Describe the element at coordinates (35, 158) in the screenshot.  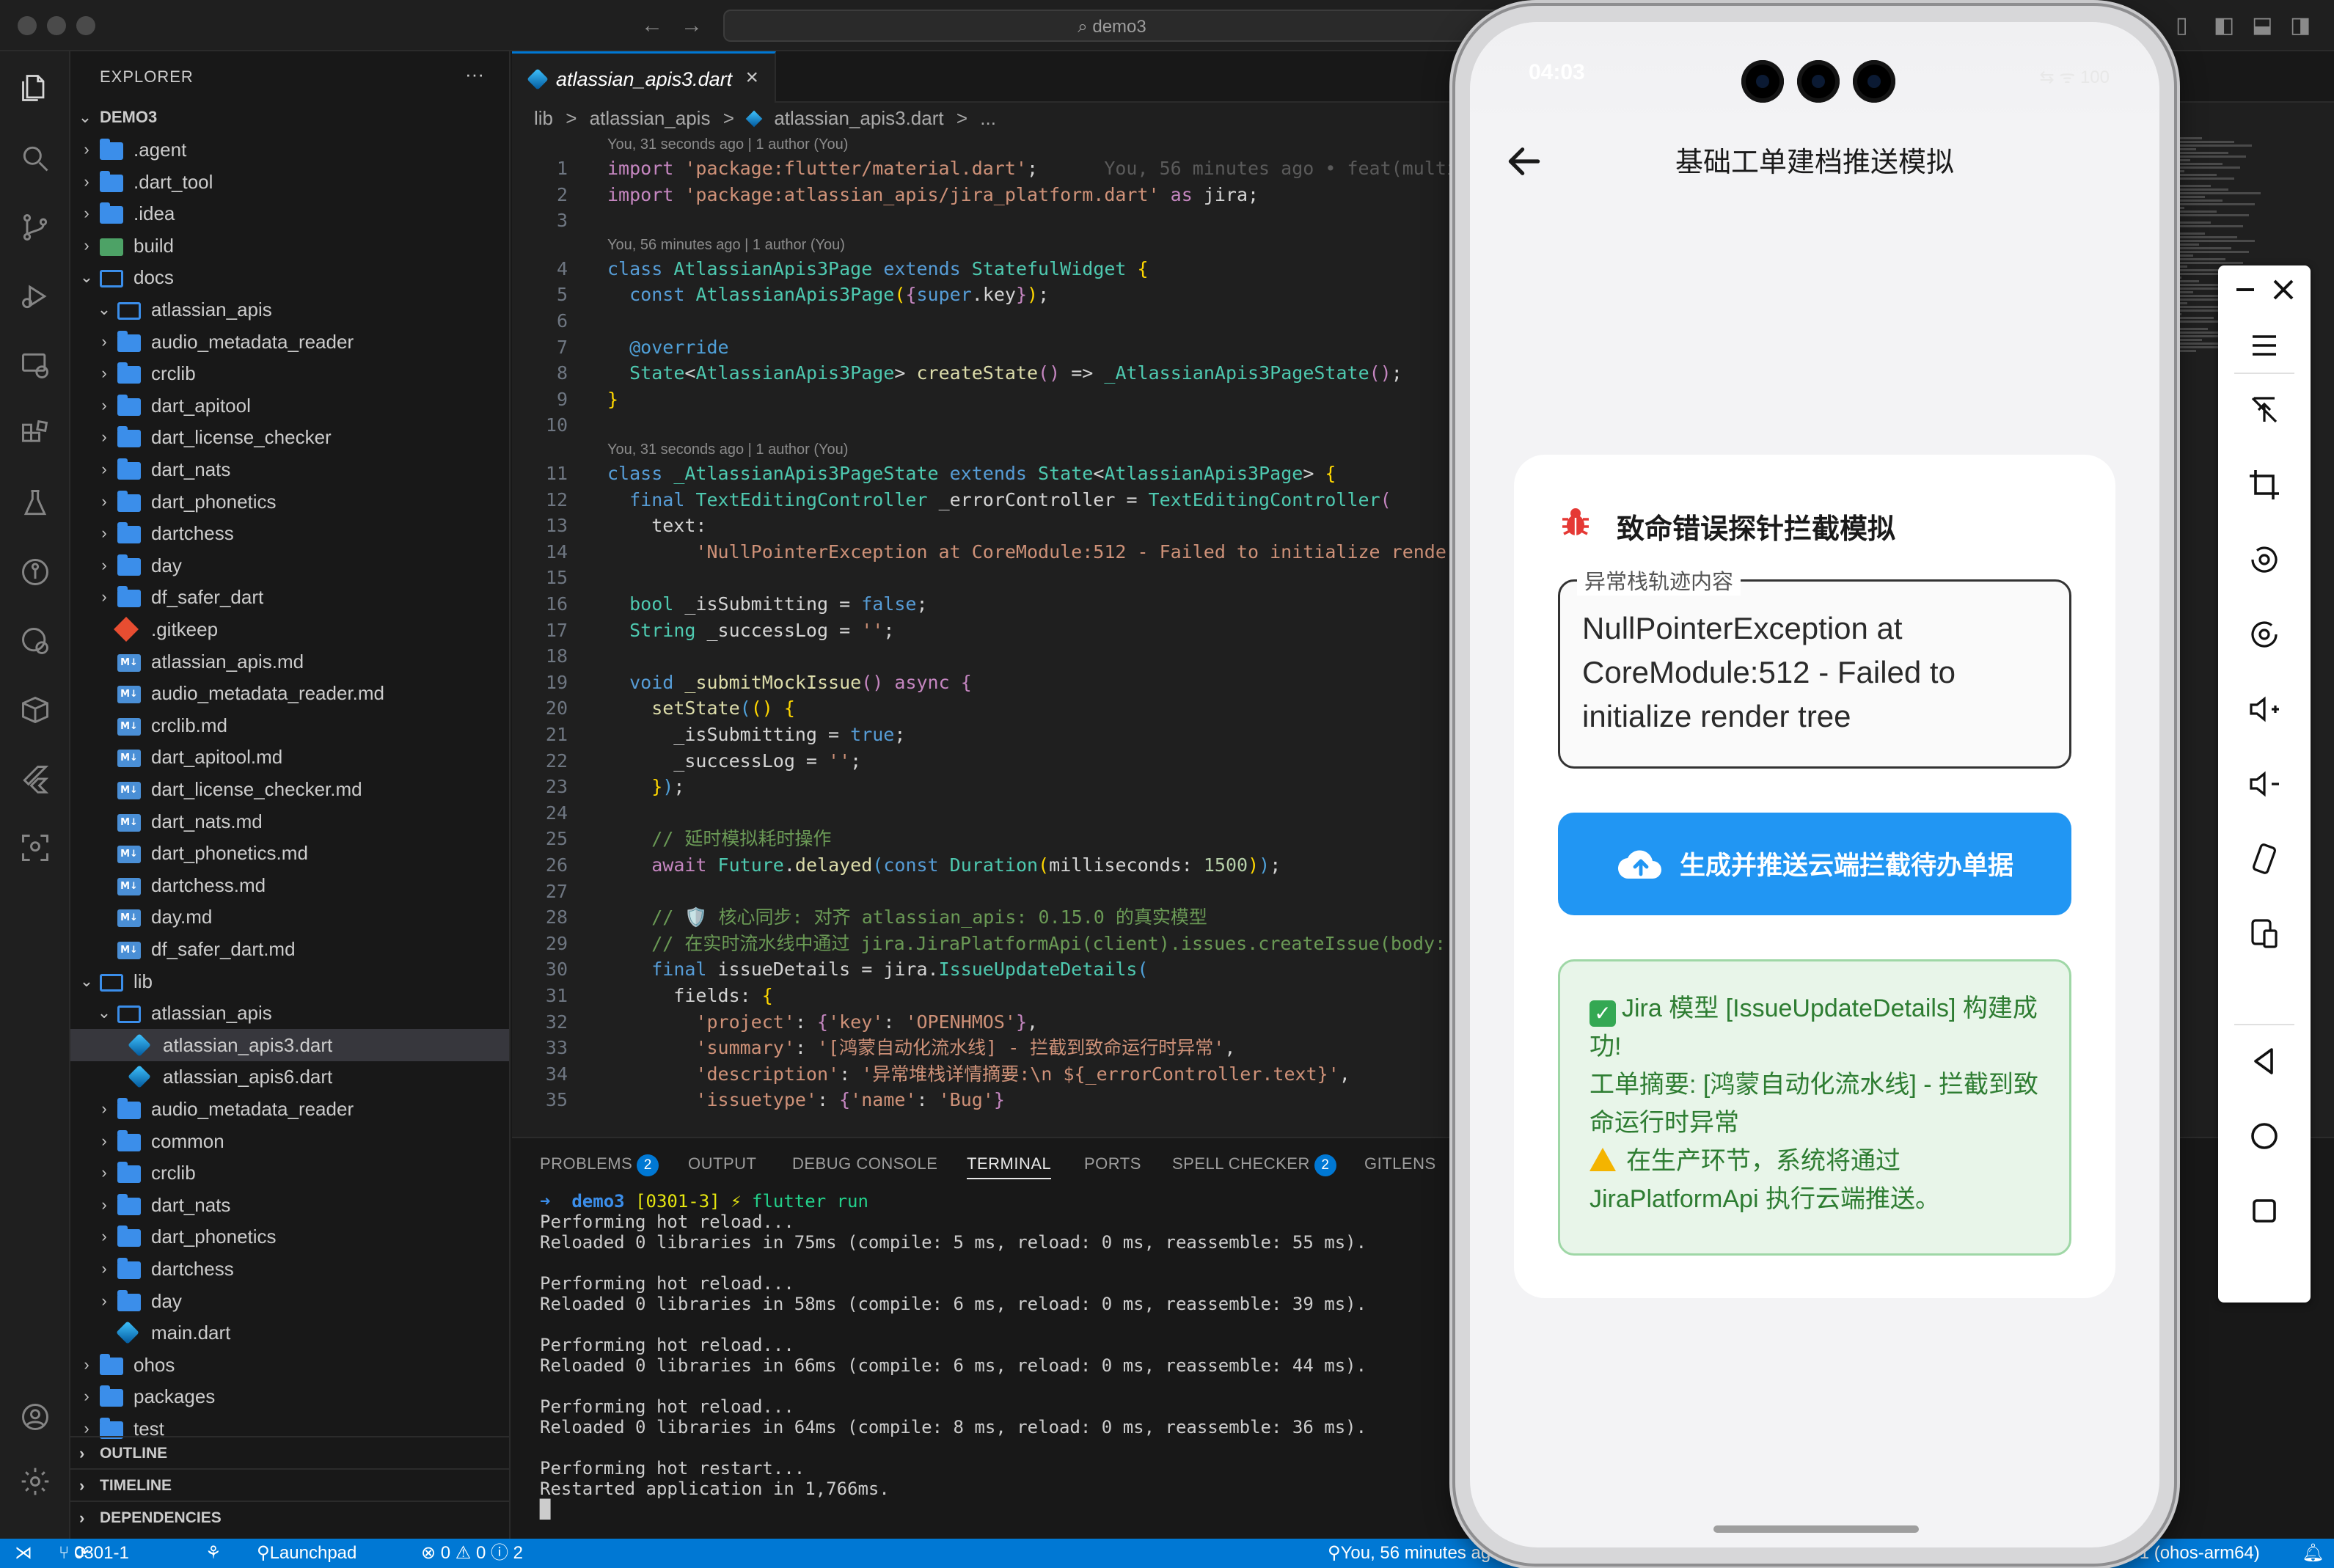
I see `search-icon` at that location.